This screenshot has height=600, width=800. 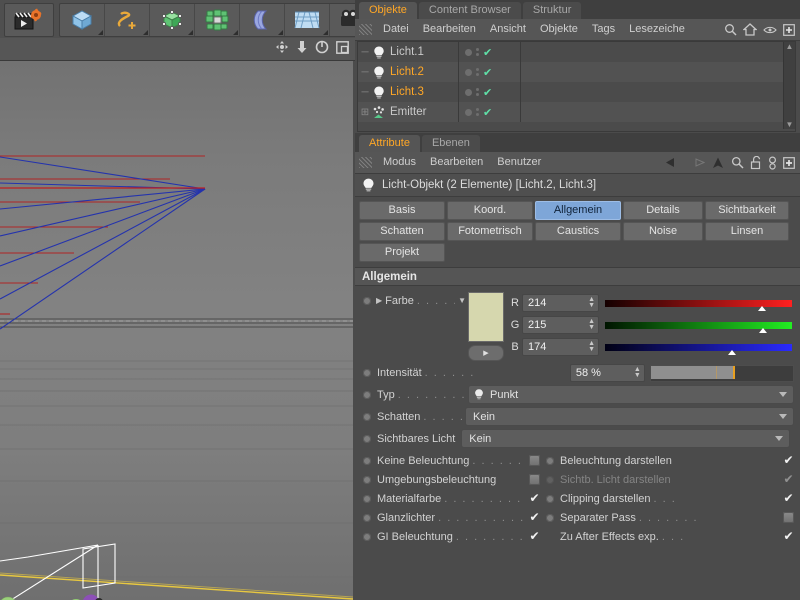 What do you see at coordinates (396, 29) in the screenshot?
I see `menu-datei: Datei` at bounding box center [396, 29].